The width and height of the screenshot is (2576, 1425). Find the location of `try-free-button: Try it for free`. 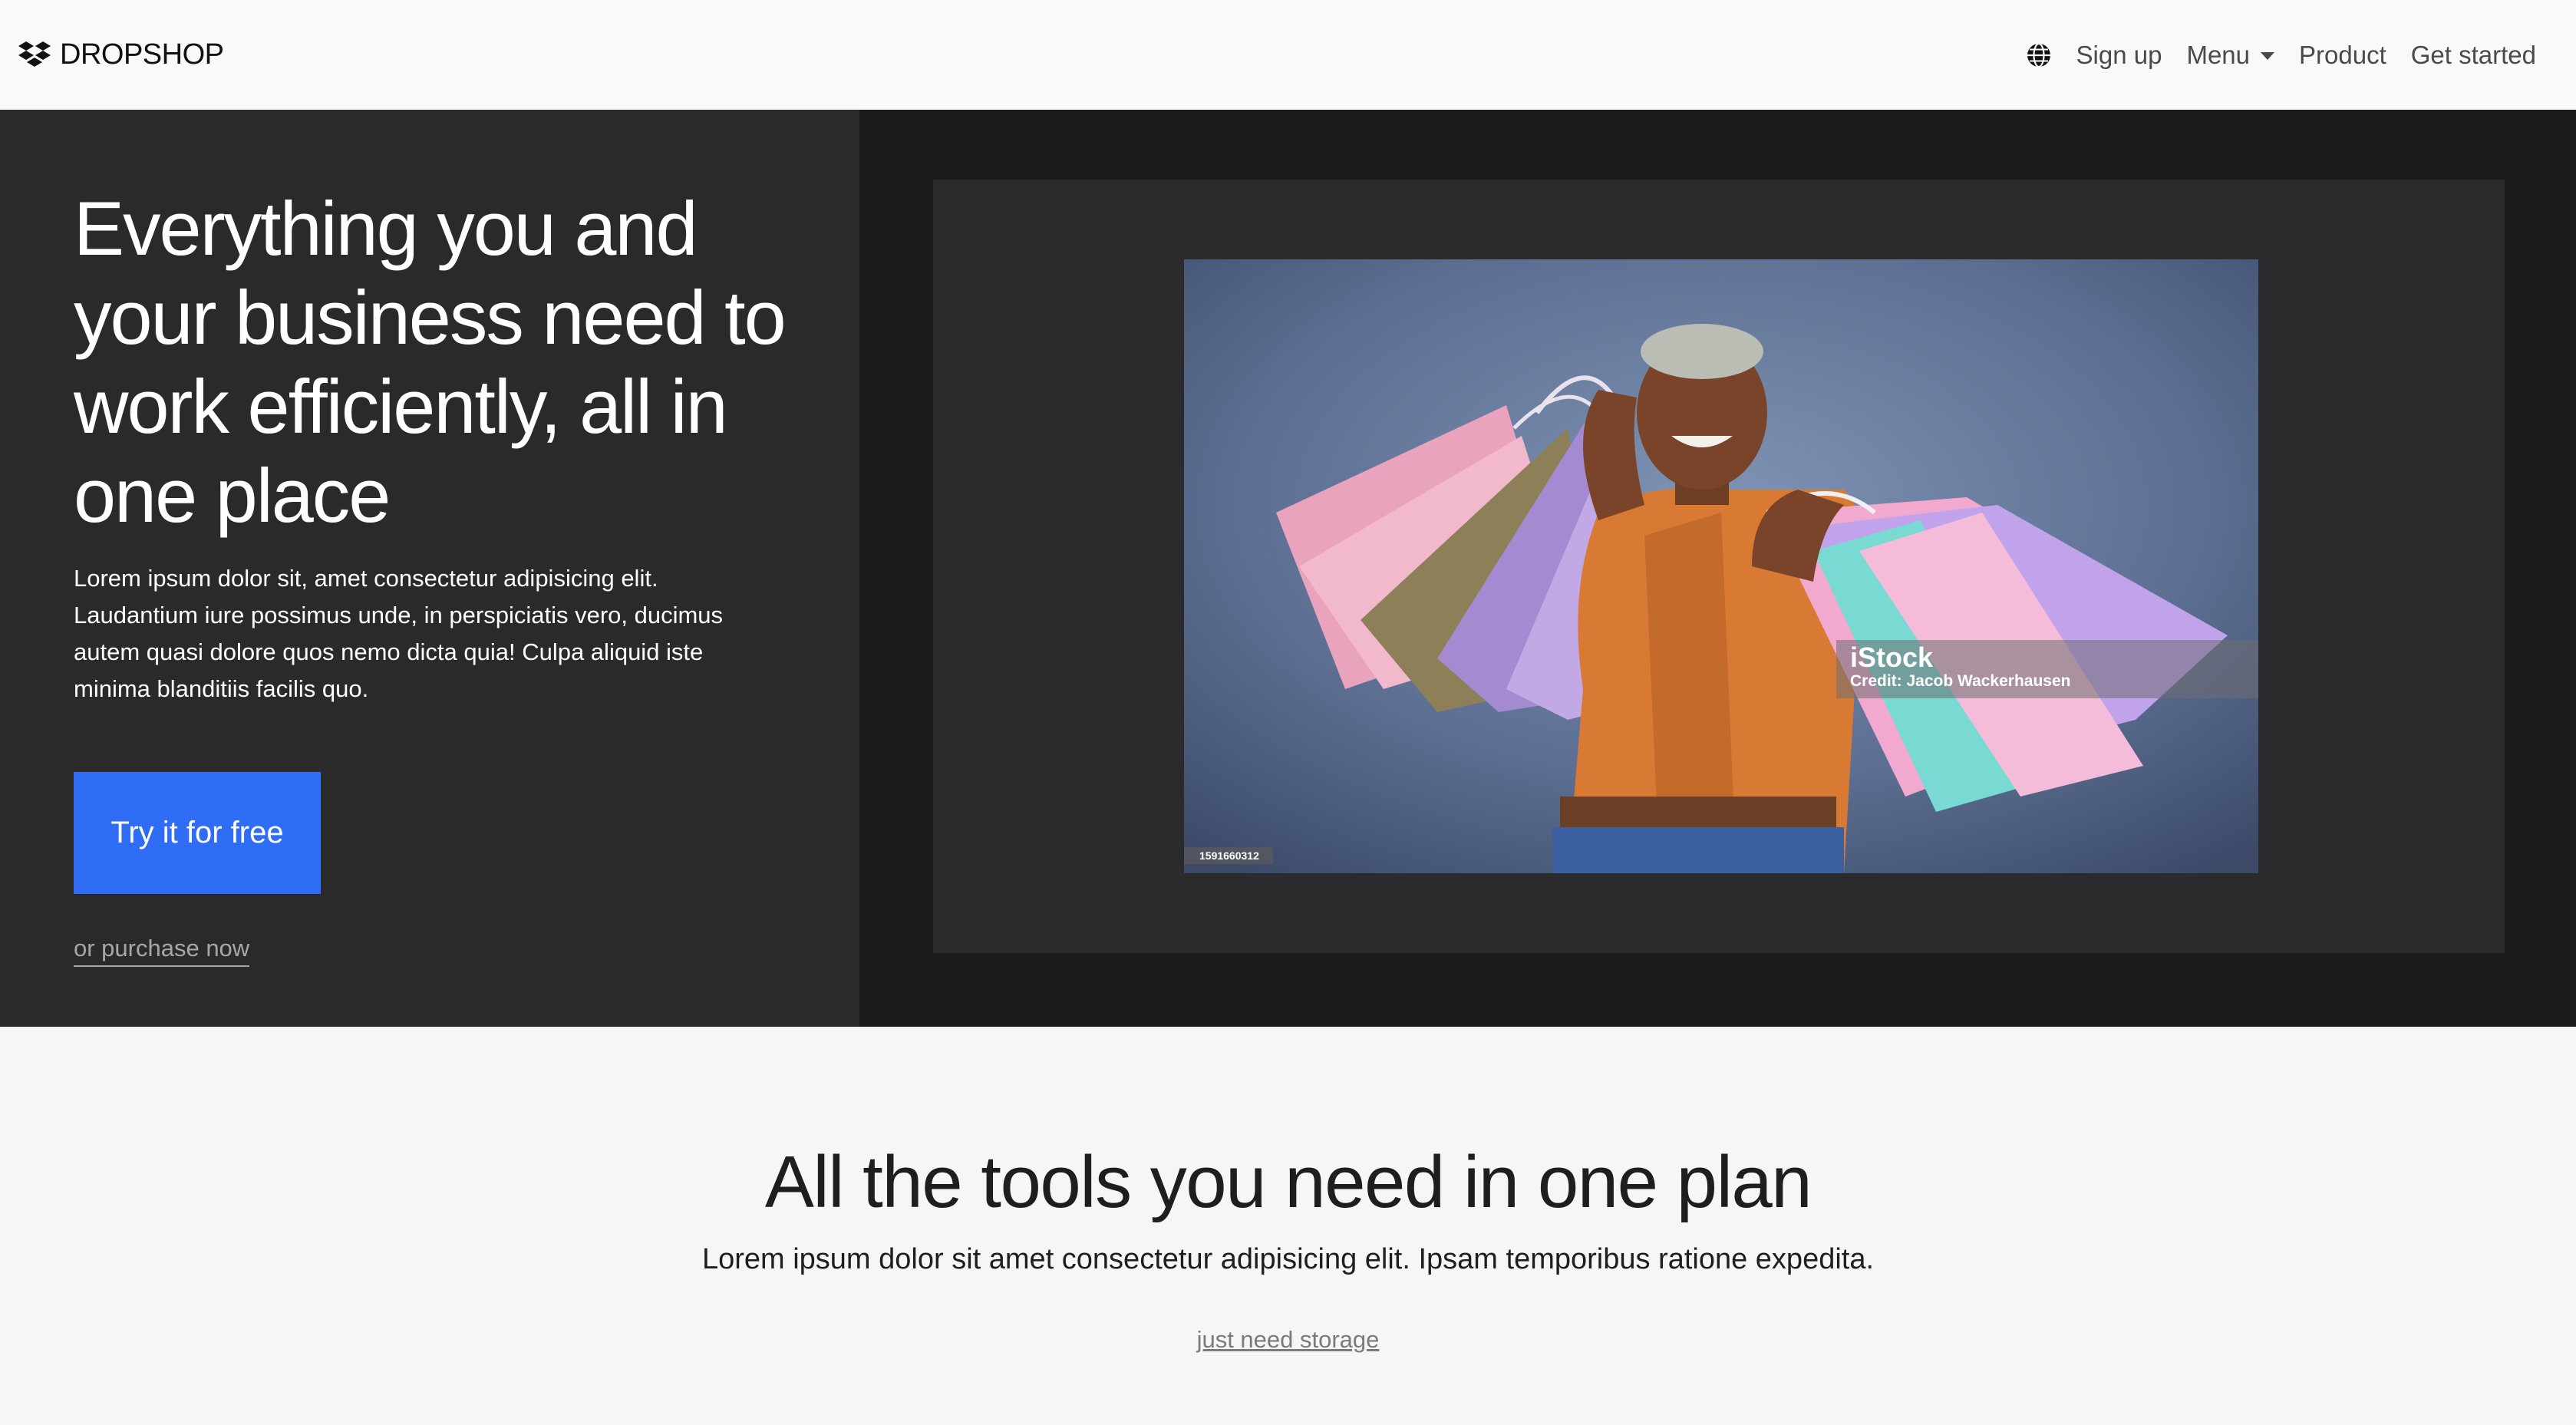

try-free-button: Try it for free is located at coordinates (197, 833).